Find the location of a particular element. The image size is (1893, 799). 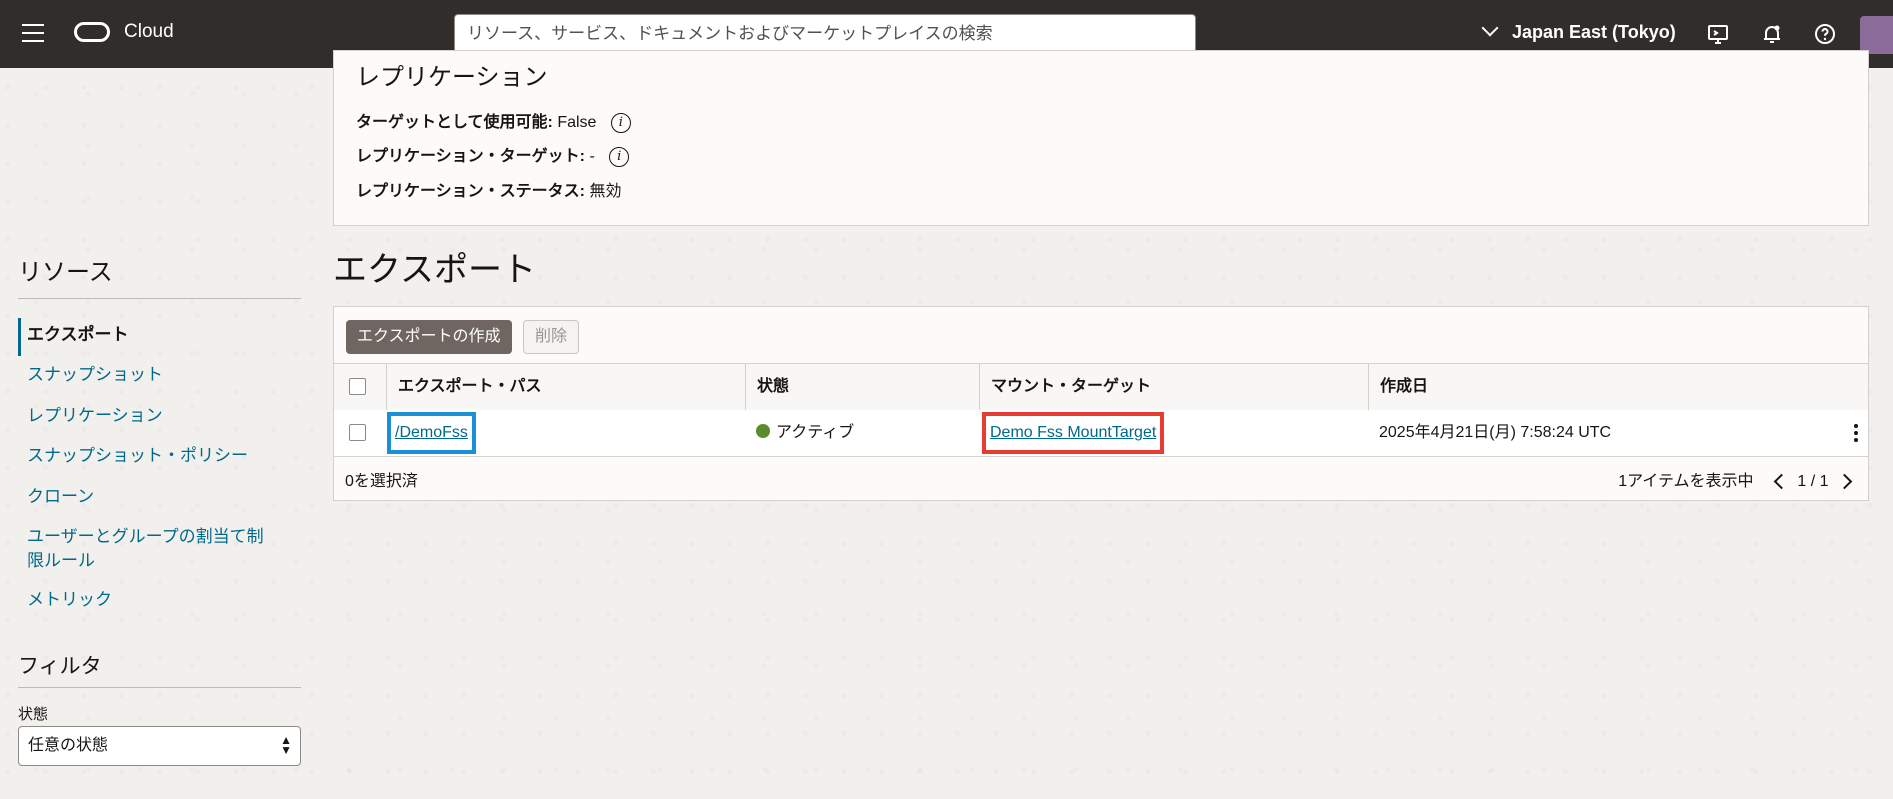

row-checkbox is located at coordinates (357, 432).